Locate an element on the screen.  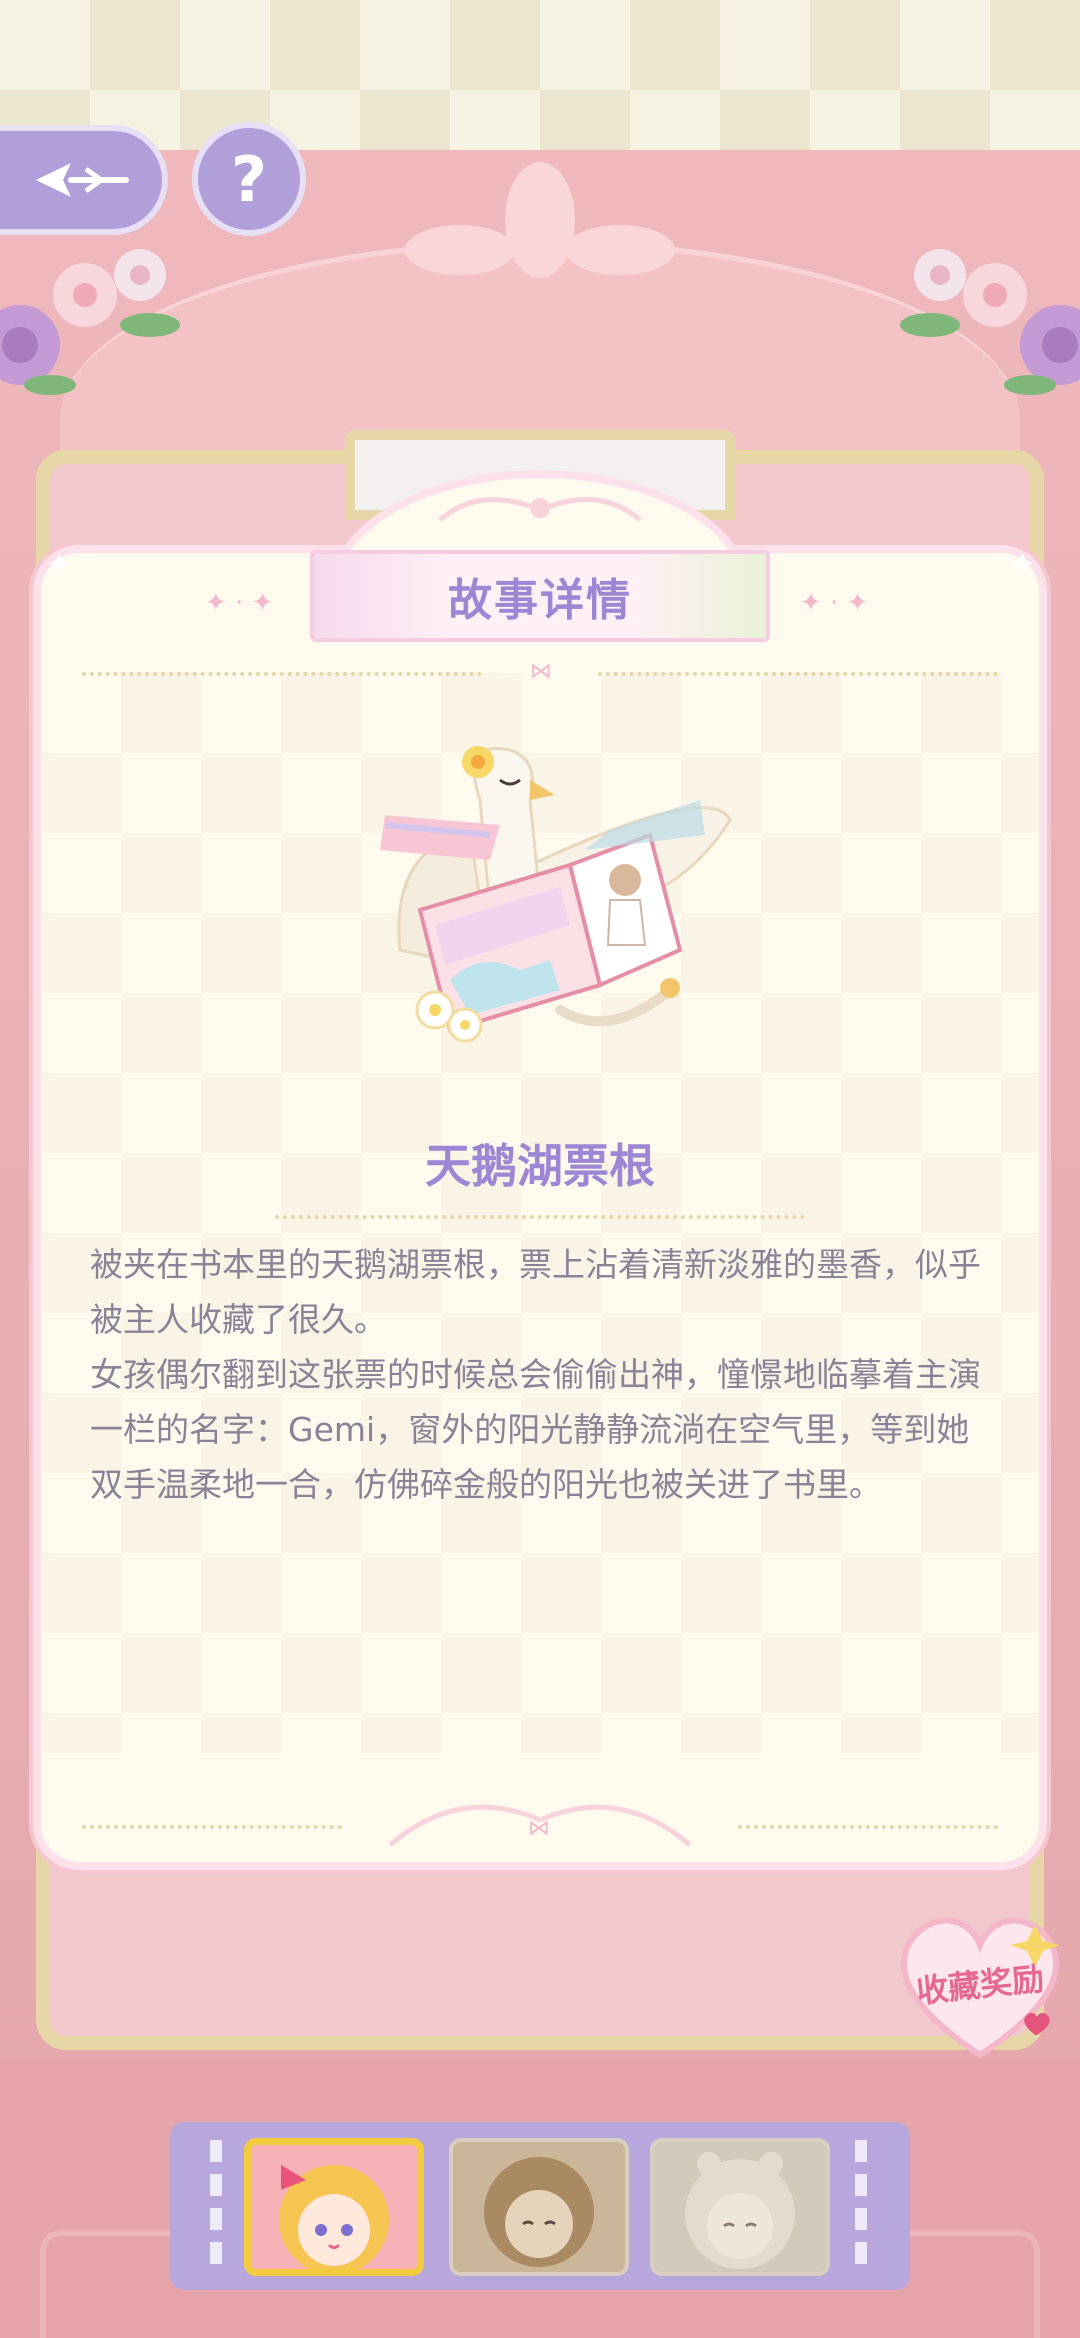
flower-decoration-left is located at coordinates (90, 322).